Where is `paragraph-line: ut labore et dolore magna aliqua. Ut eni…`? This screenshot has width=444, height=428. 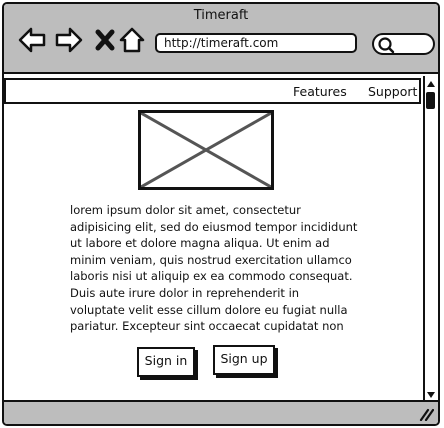
paragraph-line: ut labore et dolore magna aliqua. Ut eni… is located at coordinates (200, 243).